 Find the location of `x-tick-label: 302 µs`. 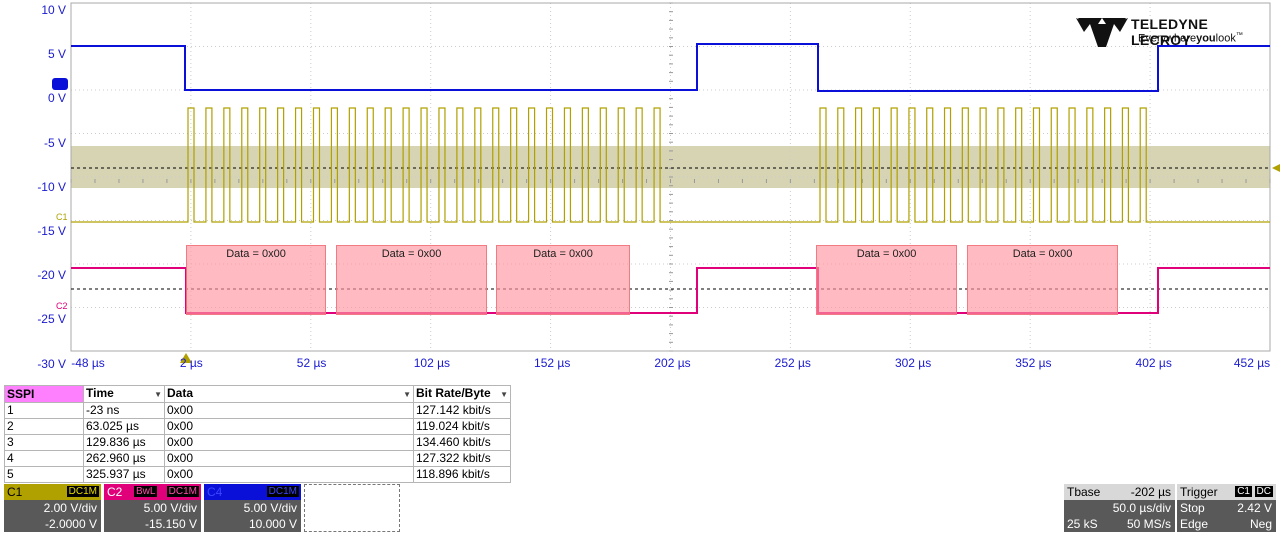

x-tick-label: 302 µs is located at coordinates (913, 363).